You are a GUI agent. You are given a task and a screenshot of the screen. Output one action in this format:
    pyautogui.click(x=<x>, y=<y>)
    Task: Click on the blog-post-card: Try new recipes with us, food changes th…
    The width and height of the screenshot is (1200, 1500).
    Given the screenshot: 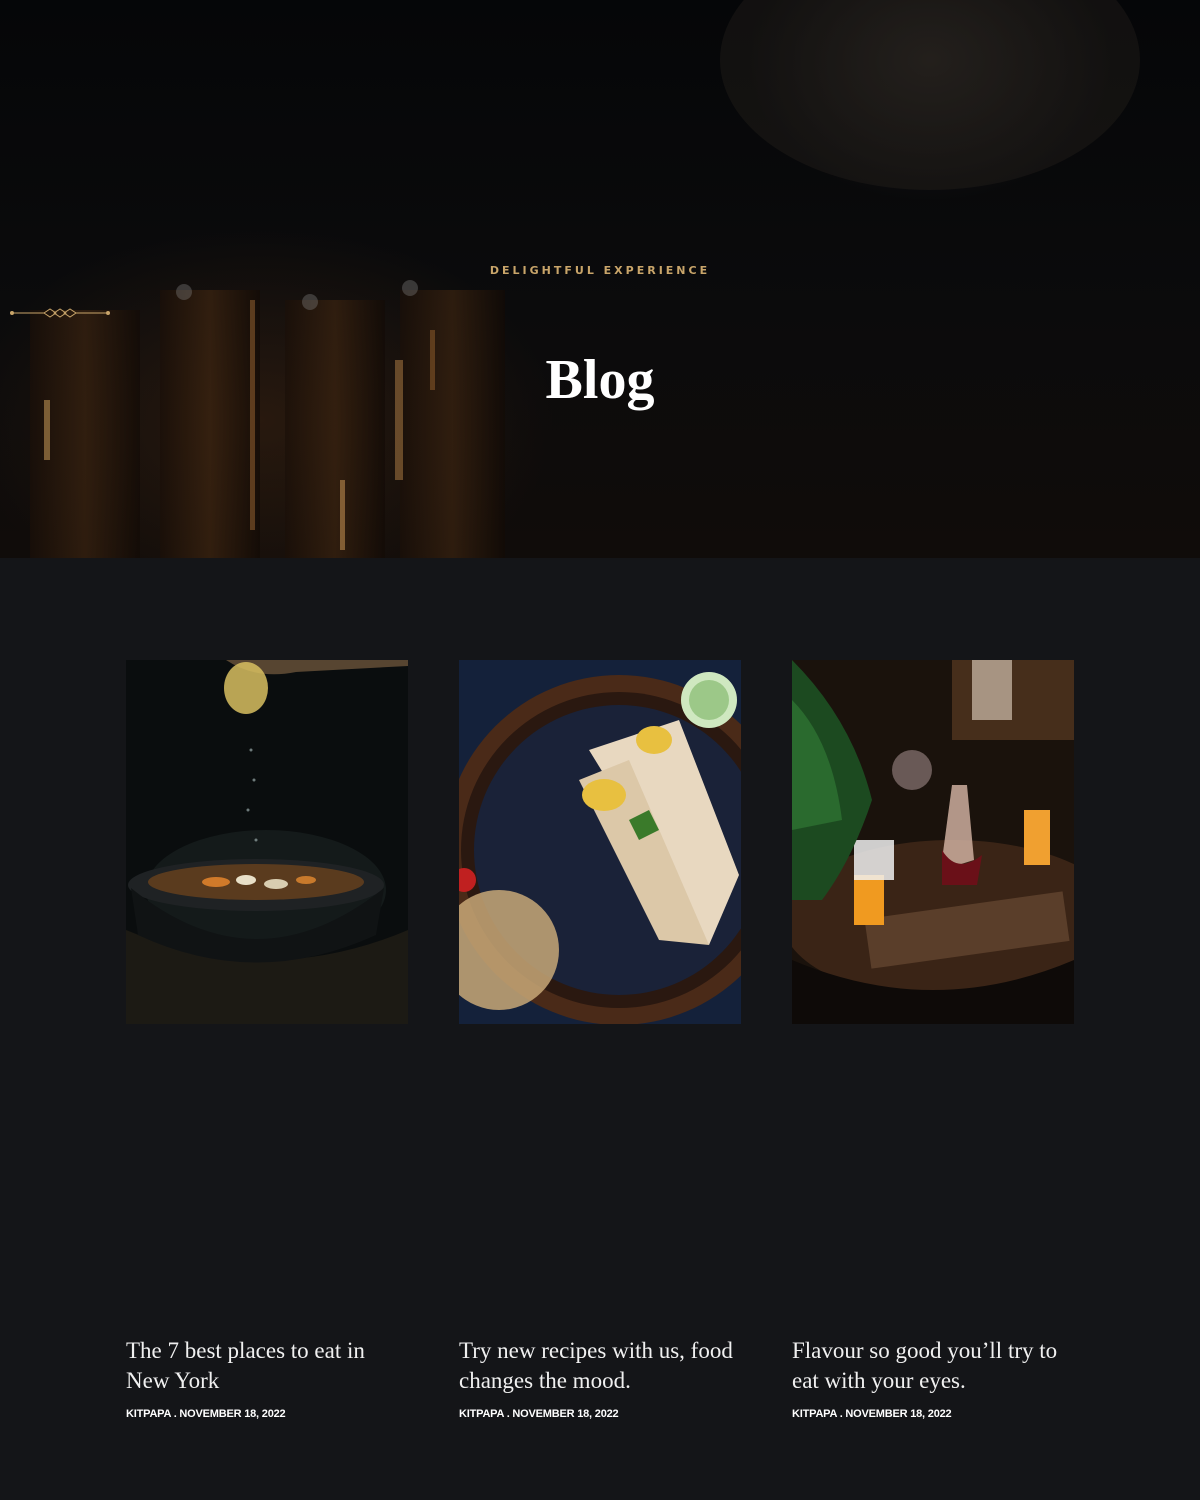 What is the action you would take?
    pyautogui.click(x=600, y=1040)
    